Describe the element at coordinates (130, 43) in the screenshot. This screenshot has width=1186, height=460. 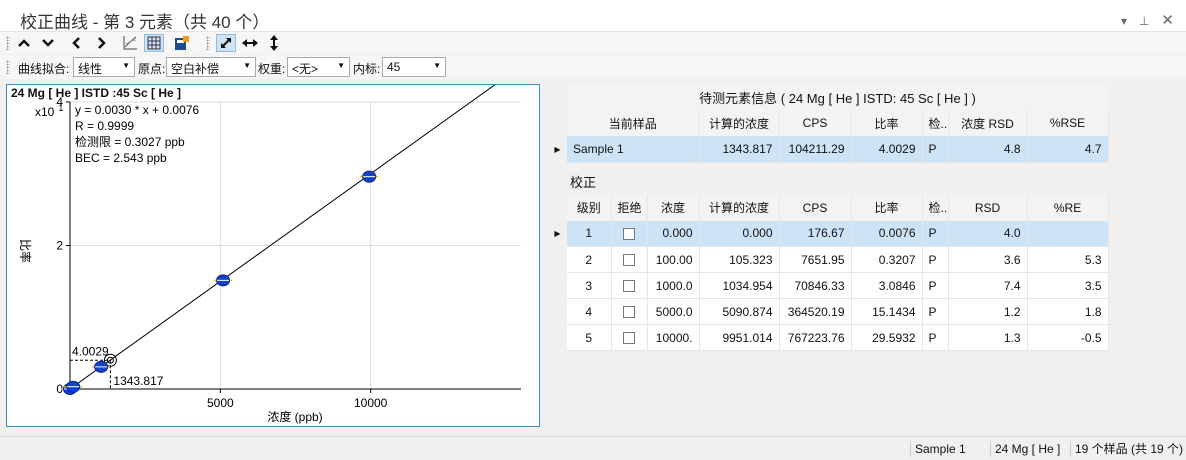
I see `chart-axes-icon` at that location.